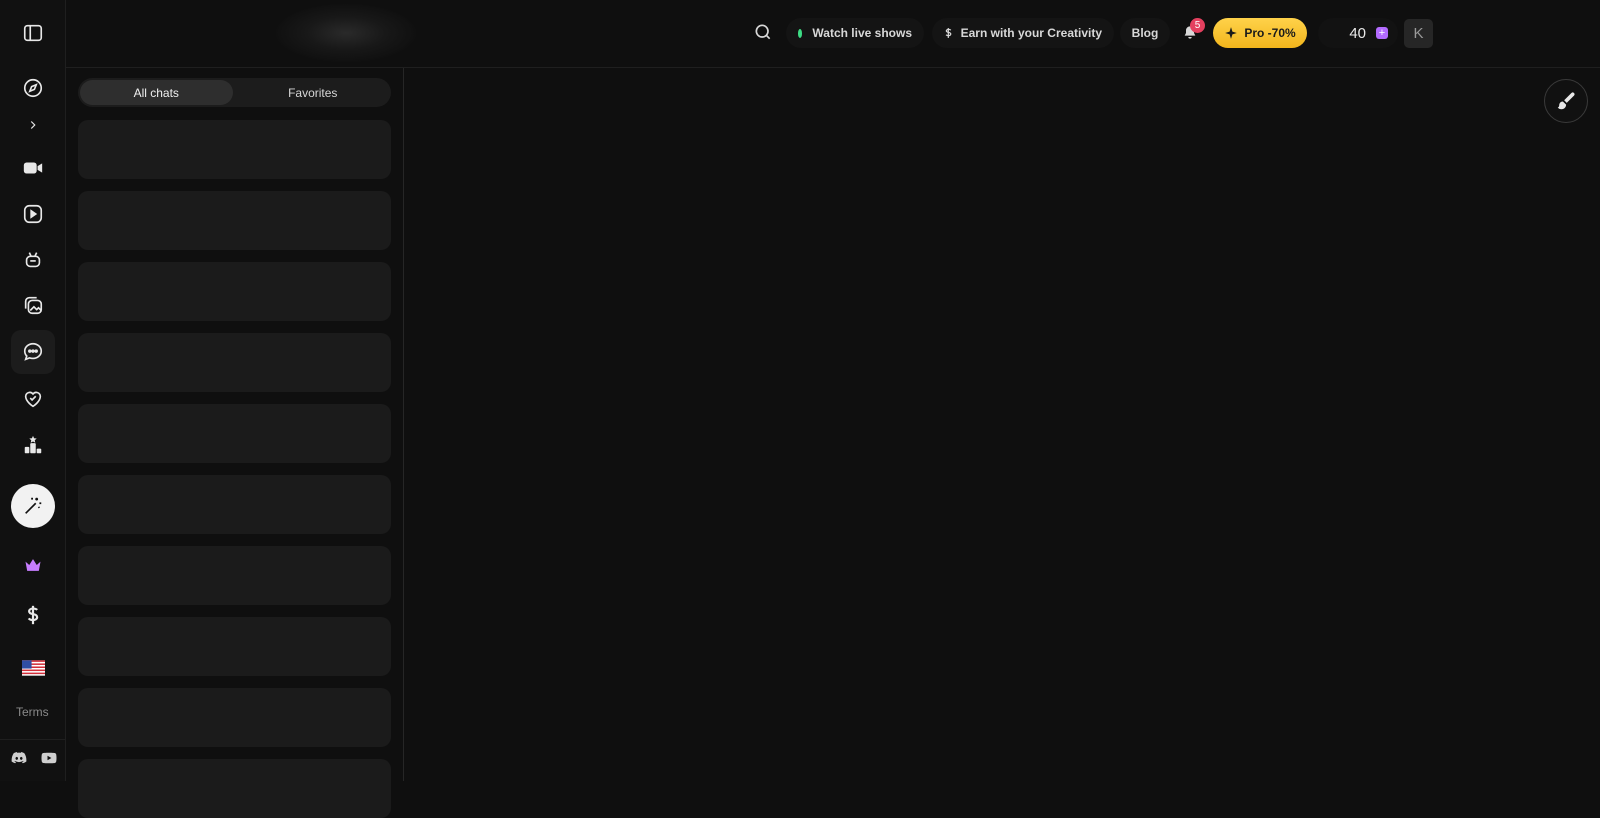 The width and height of the screenshot is (1600, 818). I want to click on robot-icon, so click(33, 260).